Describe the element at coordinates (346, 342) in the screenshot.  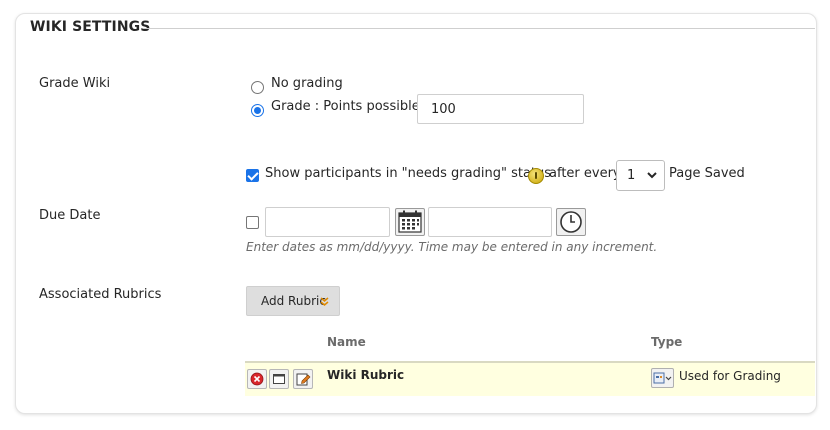
I see `column-header-name: Name` at that location.